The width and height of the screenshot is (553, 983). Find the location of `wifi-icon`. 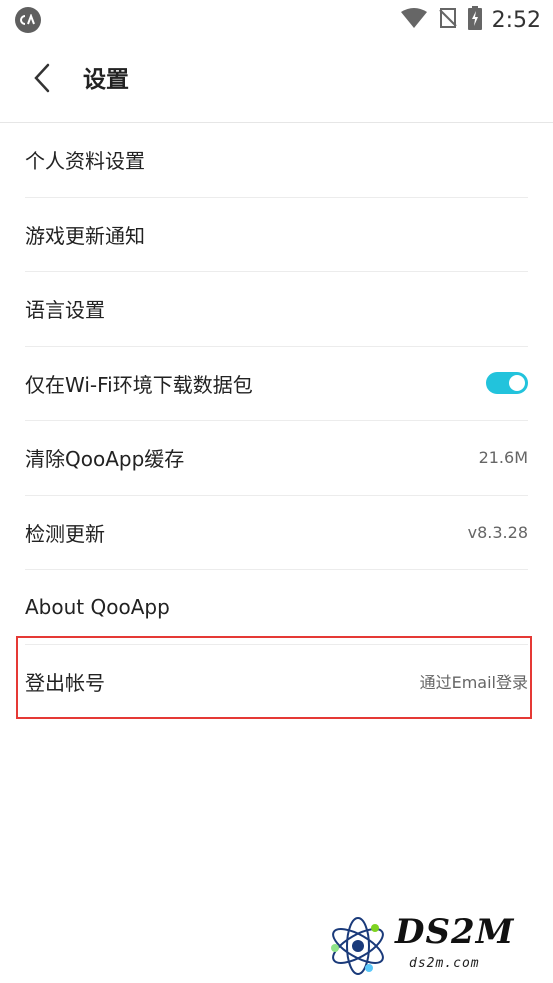

wifi-icon is located at coordinates (414, 20).